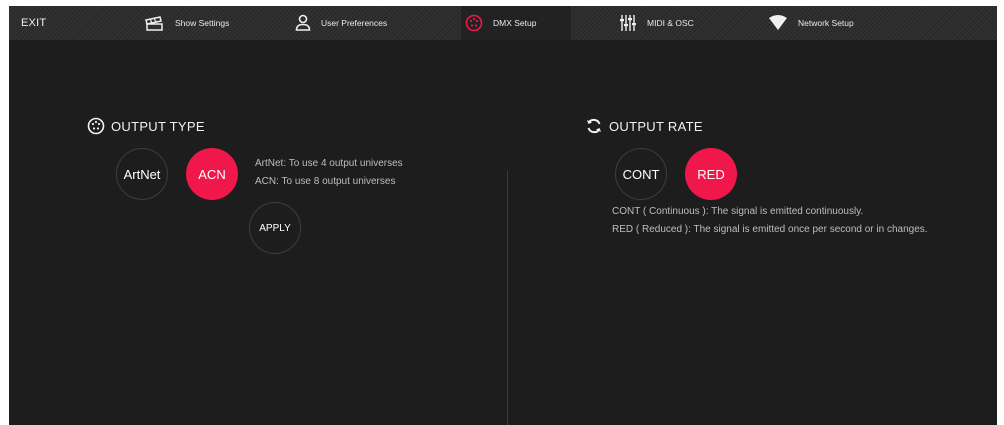 Image resolution: width=1004 pixels, height=425 pixels. Describe the element at coordinates (303, 23) in the screenshot. I see `user-icon` at that location.